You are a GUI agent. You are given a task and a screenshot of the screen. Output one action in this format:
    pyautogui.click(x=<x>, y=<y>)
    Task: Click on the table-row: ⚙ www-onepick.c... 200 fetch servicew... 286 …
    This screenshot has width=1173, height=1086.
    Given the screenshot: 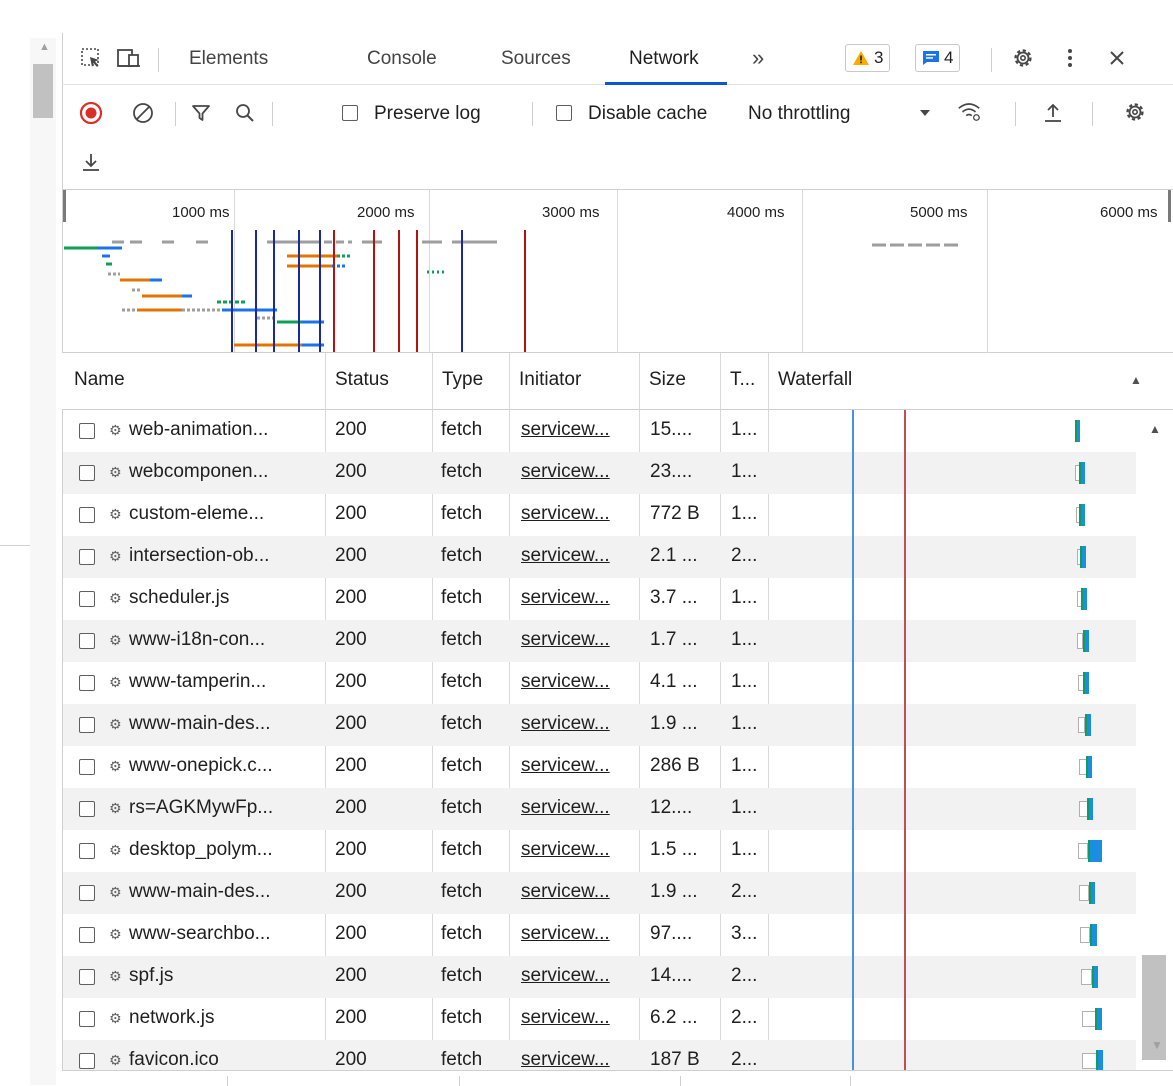 What is the action you would take?
    pyautogui.click(x=599, y=767)
    